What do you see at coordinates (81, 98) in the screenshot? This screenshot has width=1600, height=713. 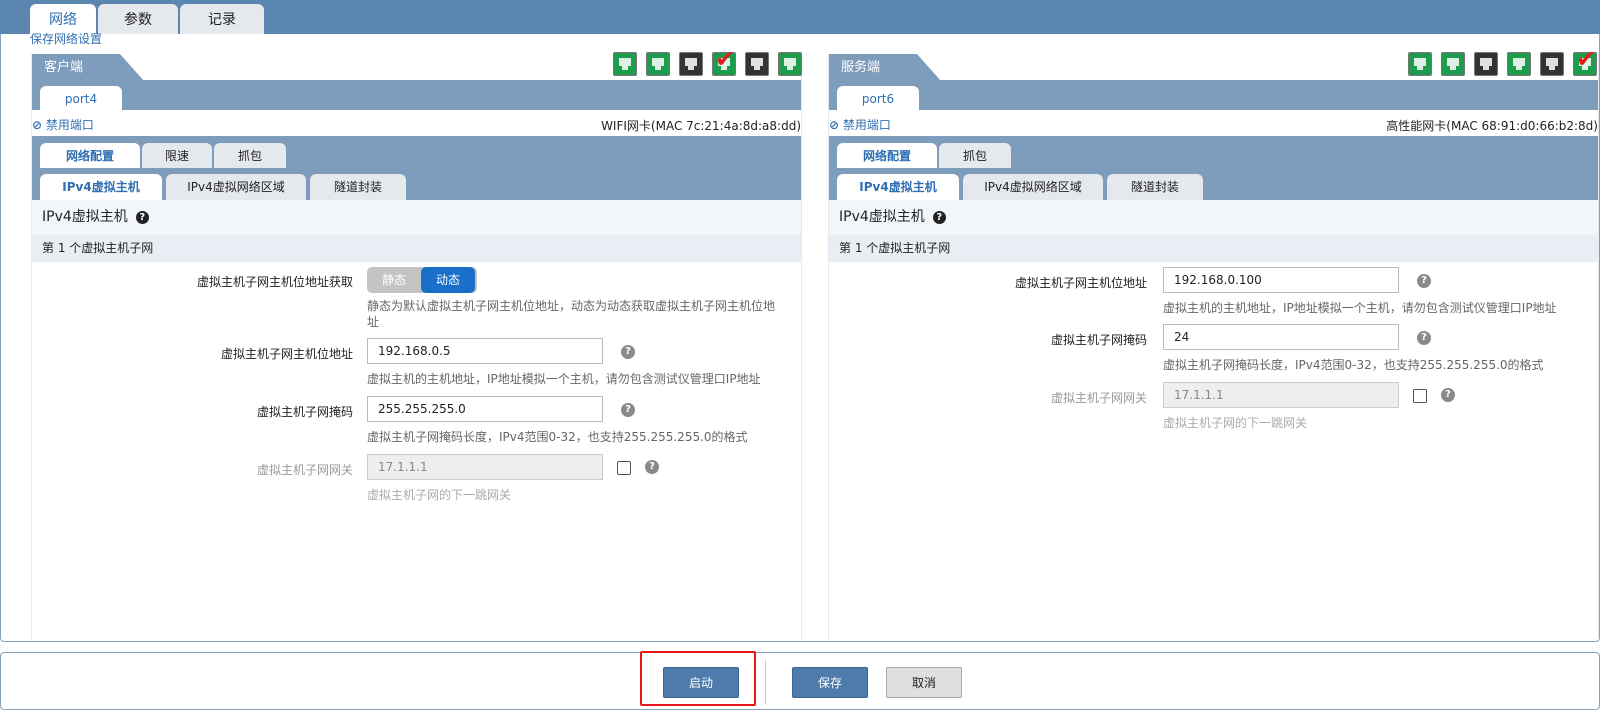 I see `port-tab: port4` at bounding box center [81, 98].